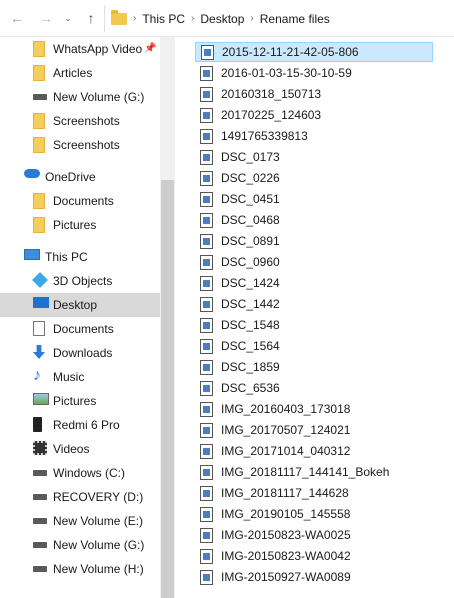 The image size is (454, 598). Describe the element at coordinates (70, 177) in the screenshot. I see `sidebar-item-label: OneDrive` at that location.